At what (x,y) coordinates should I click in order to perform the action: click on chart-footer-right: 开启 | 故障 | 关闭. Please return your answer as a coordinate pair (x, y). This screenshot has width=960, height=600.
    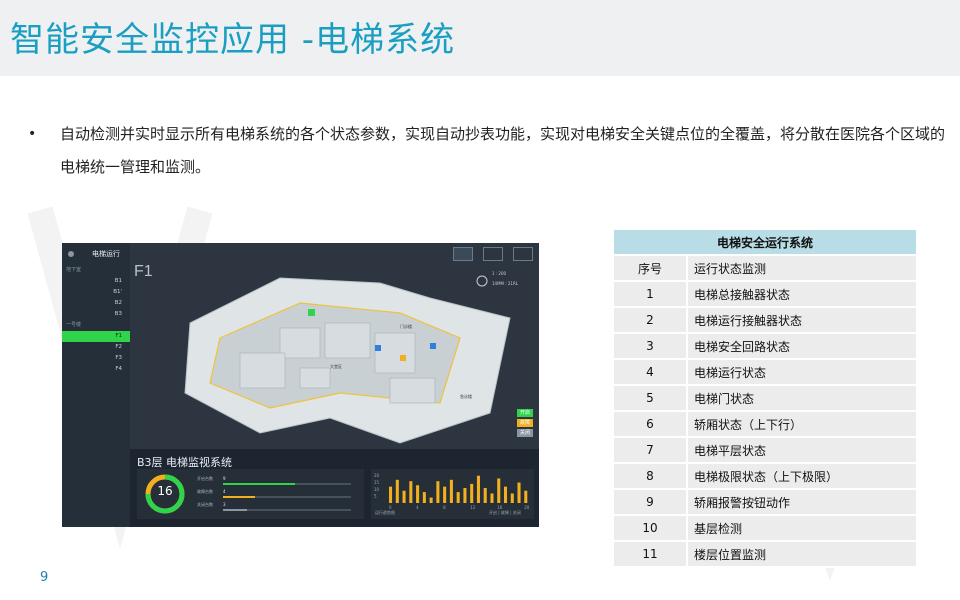
    Looking at the image, I should click on (505, 512).